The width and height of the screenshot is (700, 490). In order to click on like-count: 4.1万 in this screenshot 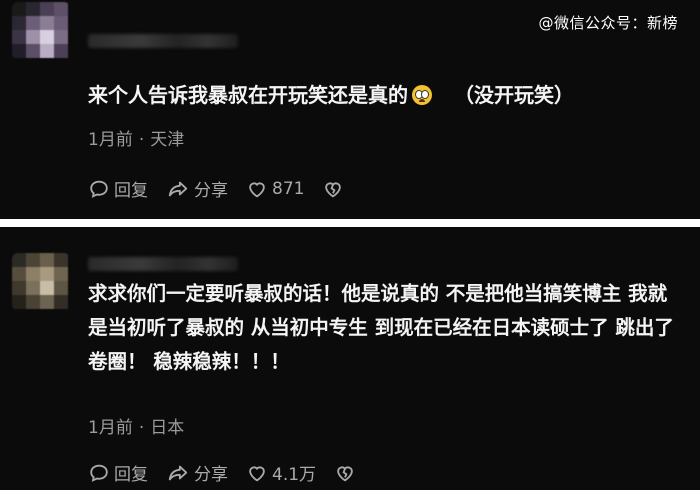, I will do `click(294, 475)`.